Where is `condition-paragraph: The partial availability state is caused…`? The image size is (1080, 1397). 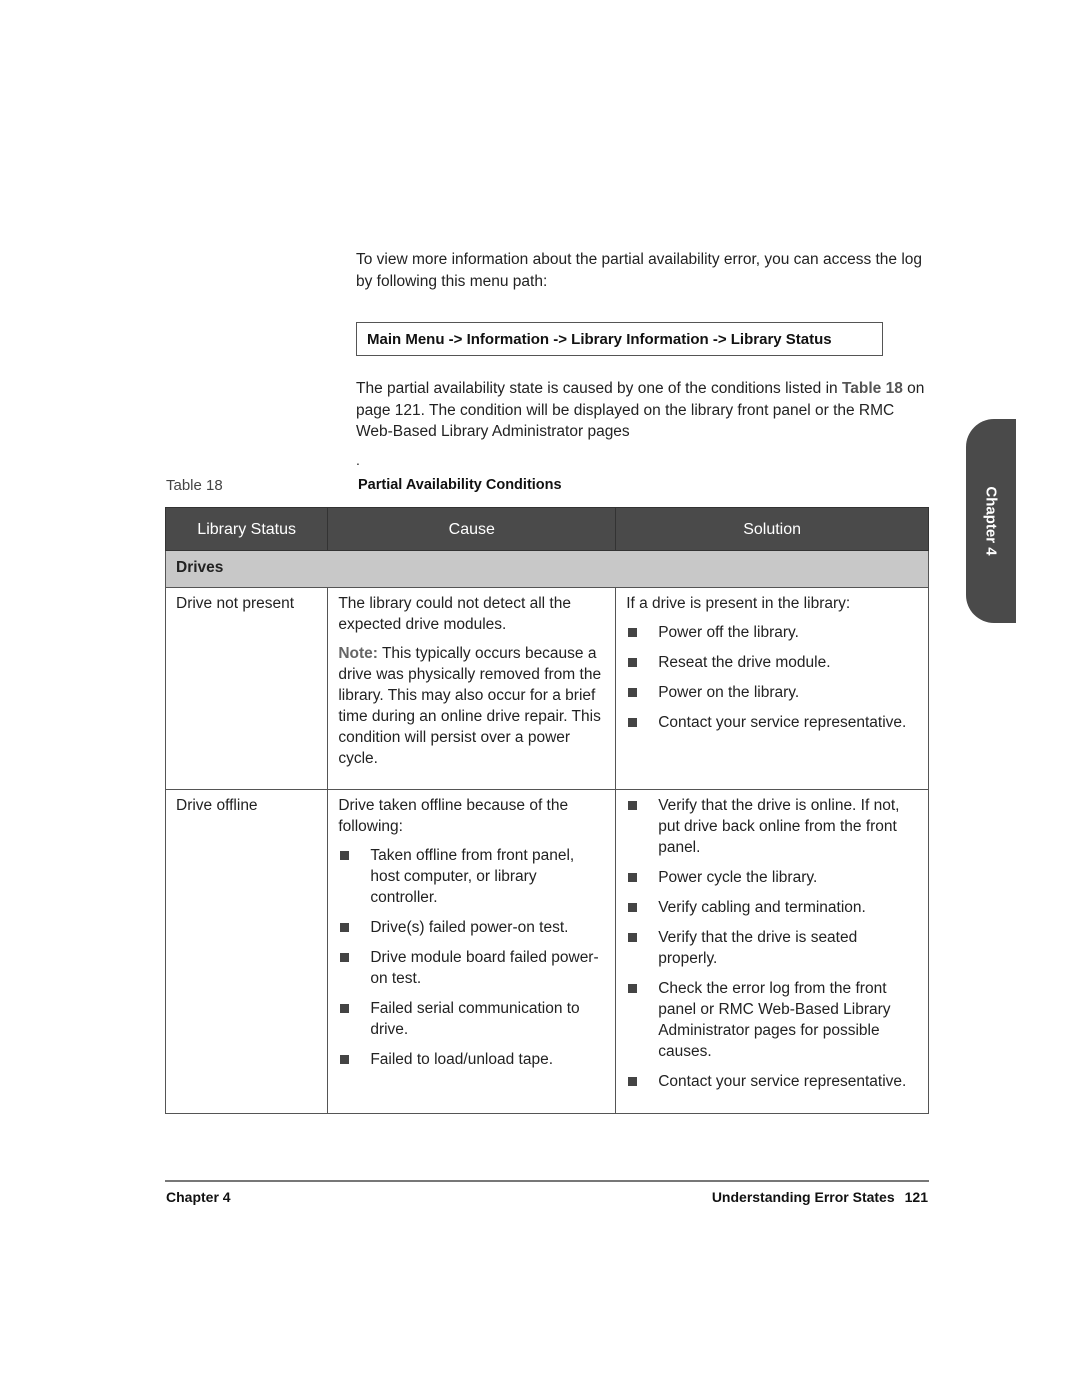
condition-paragraph: The partial availability state is caused… is located at coordinates (643, 410).